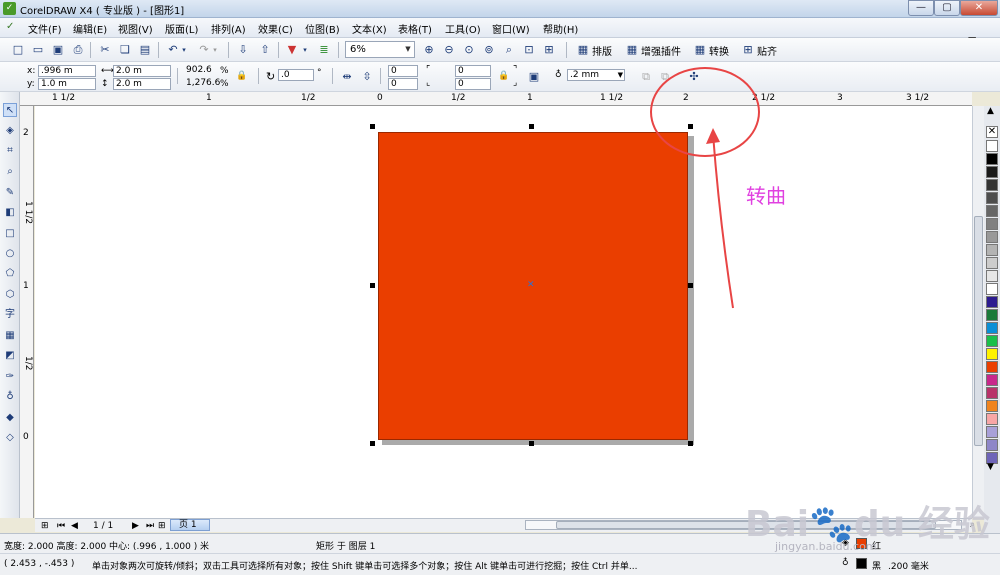 The image size is (1000, 575). Describe the element at coordinates (10, 377) in the screenshot. I see `eyedropper-icon: ✑` at that location.